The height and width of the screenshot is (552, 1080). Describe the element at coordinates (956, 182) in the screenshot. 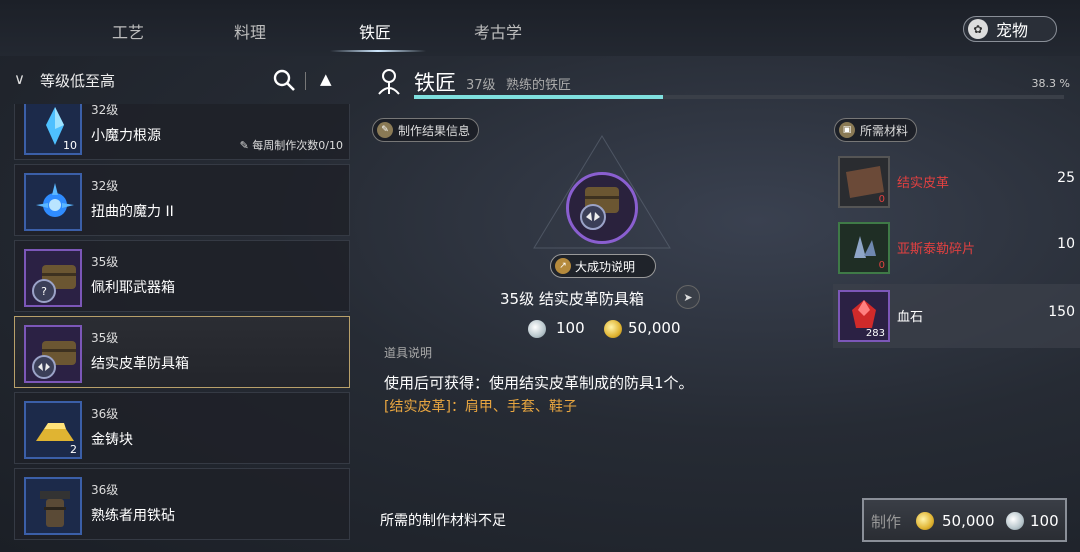

I see `material-row: 0 结实皮革 25` at that location.